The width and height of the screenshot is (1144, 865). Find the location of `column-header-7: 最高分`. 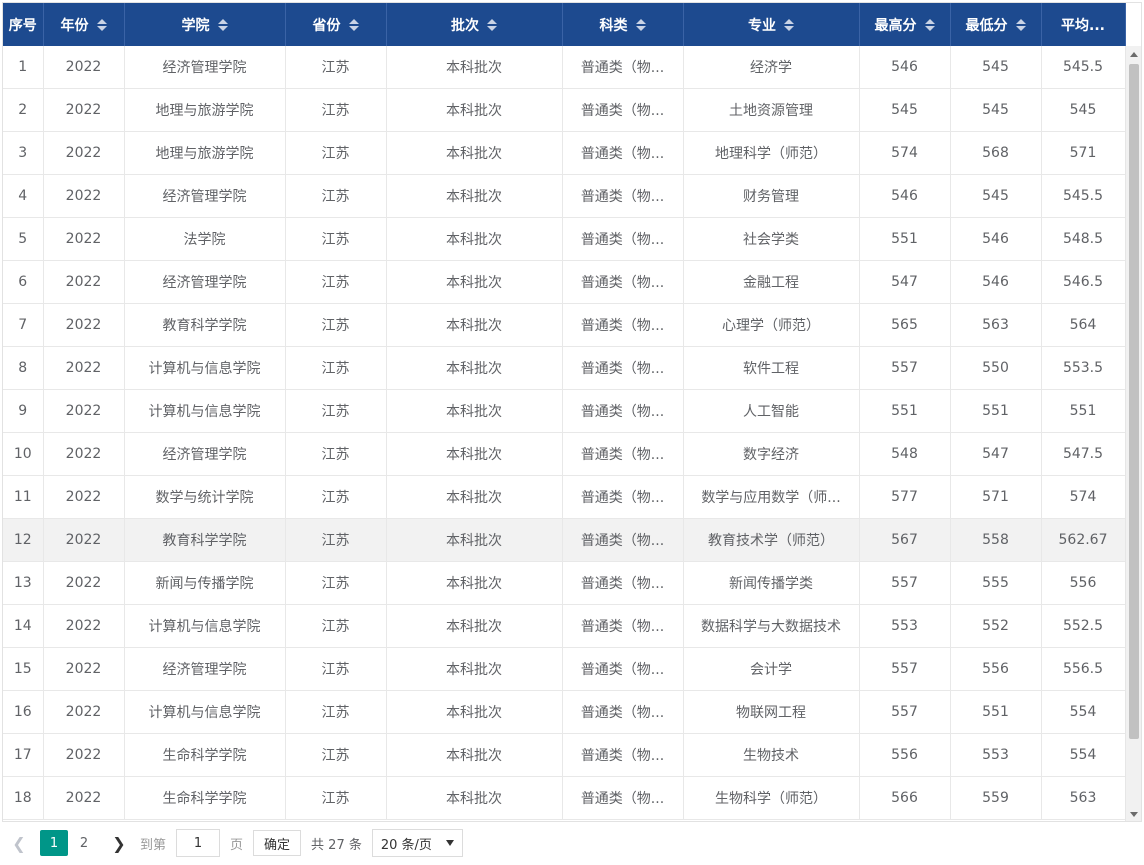

column-header-7: 最高分 is located at coordinates (905, 24).